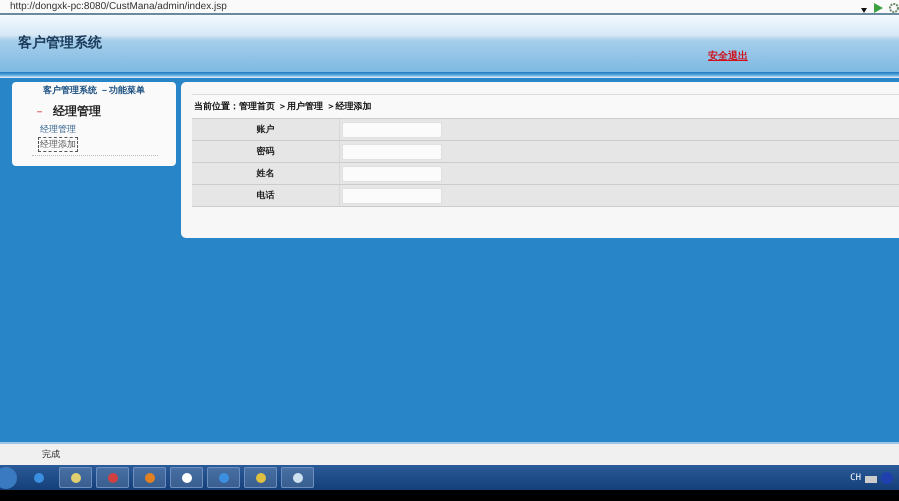  What do you see at coordinates (58, 144) in the screenshot?
I see `menu-item: 经理添加` at bounding box center [58, 144].